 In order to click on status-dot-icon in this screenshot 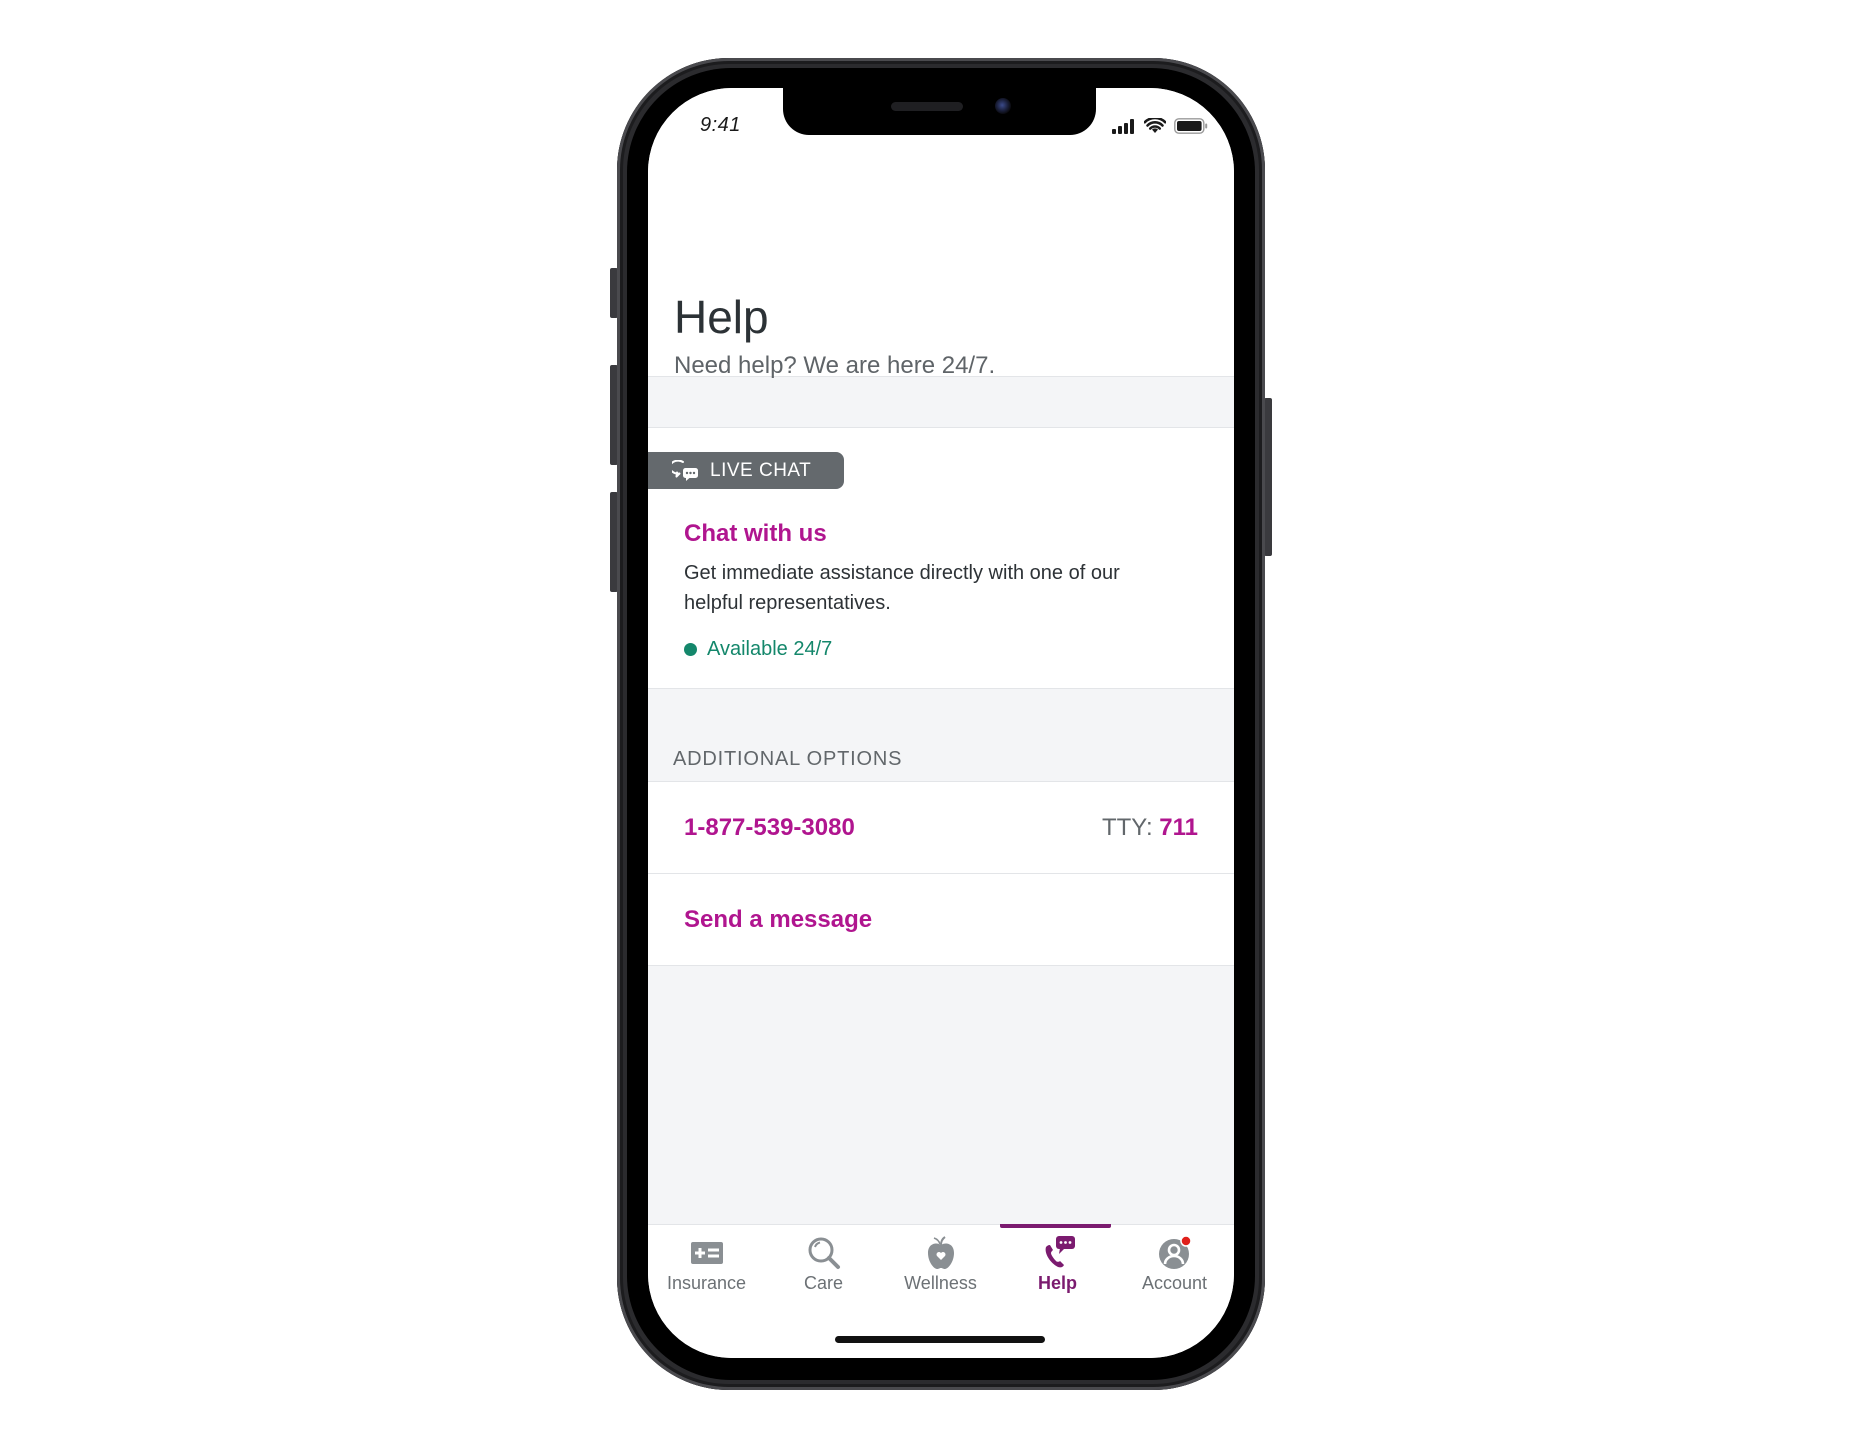, I will do `click(690, 649)`.